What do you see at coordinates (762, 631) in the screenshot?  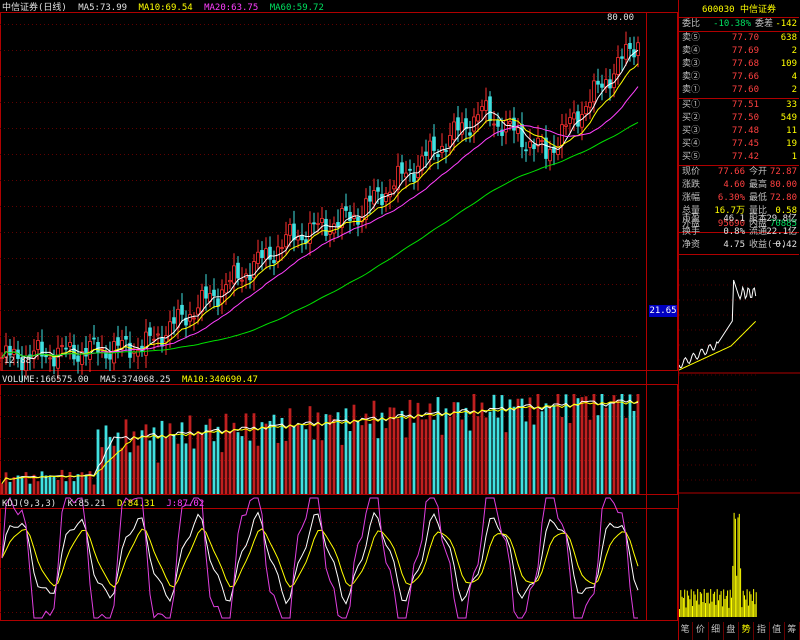 I see `tab-5: 指` at bounding box center [762, 631].